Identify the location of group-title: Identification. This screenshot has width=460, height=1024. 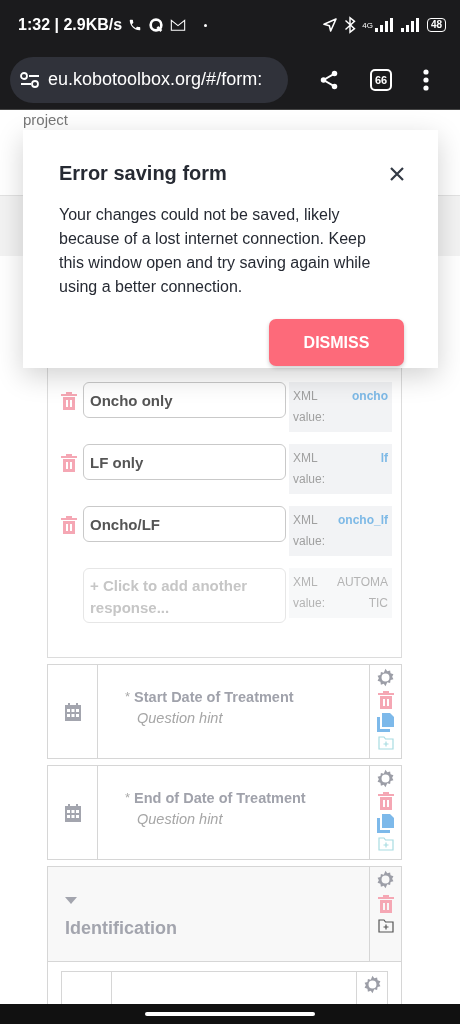
(217, 928).